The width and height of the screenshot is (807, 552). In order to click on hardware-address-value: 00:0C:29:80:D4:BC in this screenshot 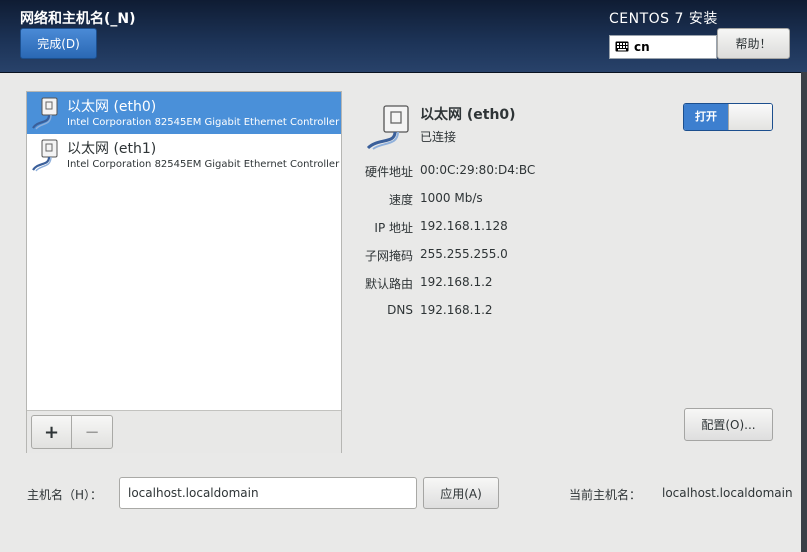, I will do `click(478, 170)`.